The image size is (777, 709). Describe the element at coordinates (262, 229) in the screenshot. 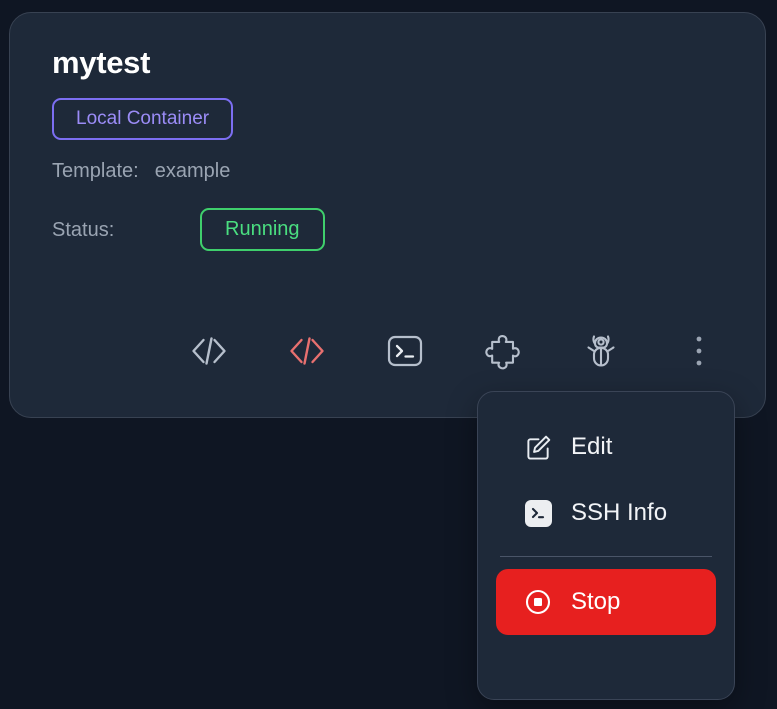

I see `status-badge: Running` at that location.